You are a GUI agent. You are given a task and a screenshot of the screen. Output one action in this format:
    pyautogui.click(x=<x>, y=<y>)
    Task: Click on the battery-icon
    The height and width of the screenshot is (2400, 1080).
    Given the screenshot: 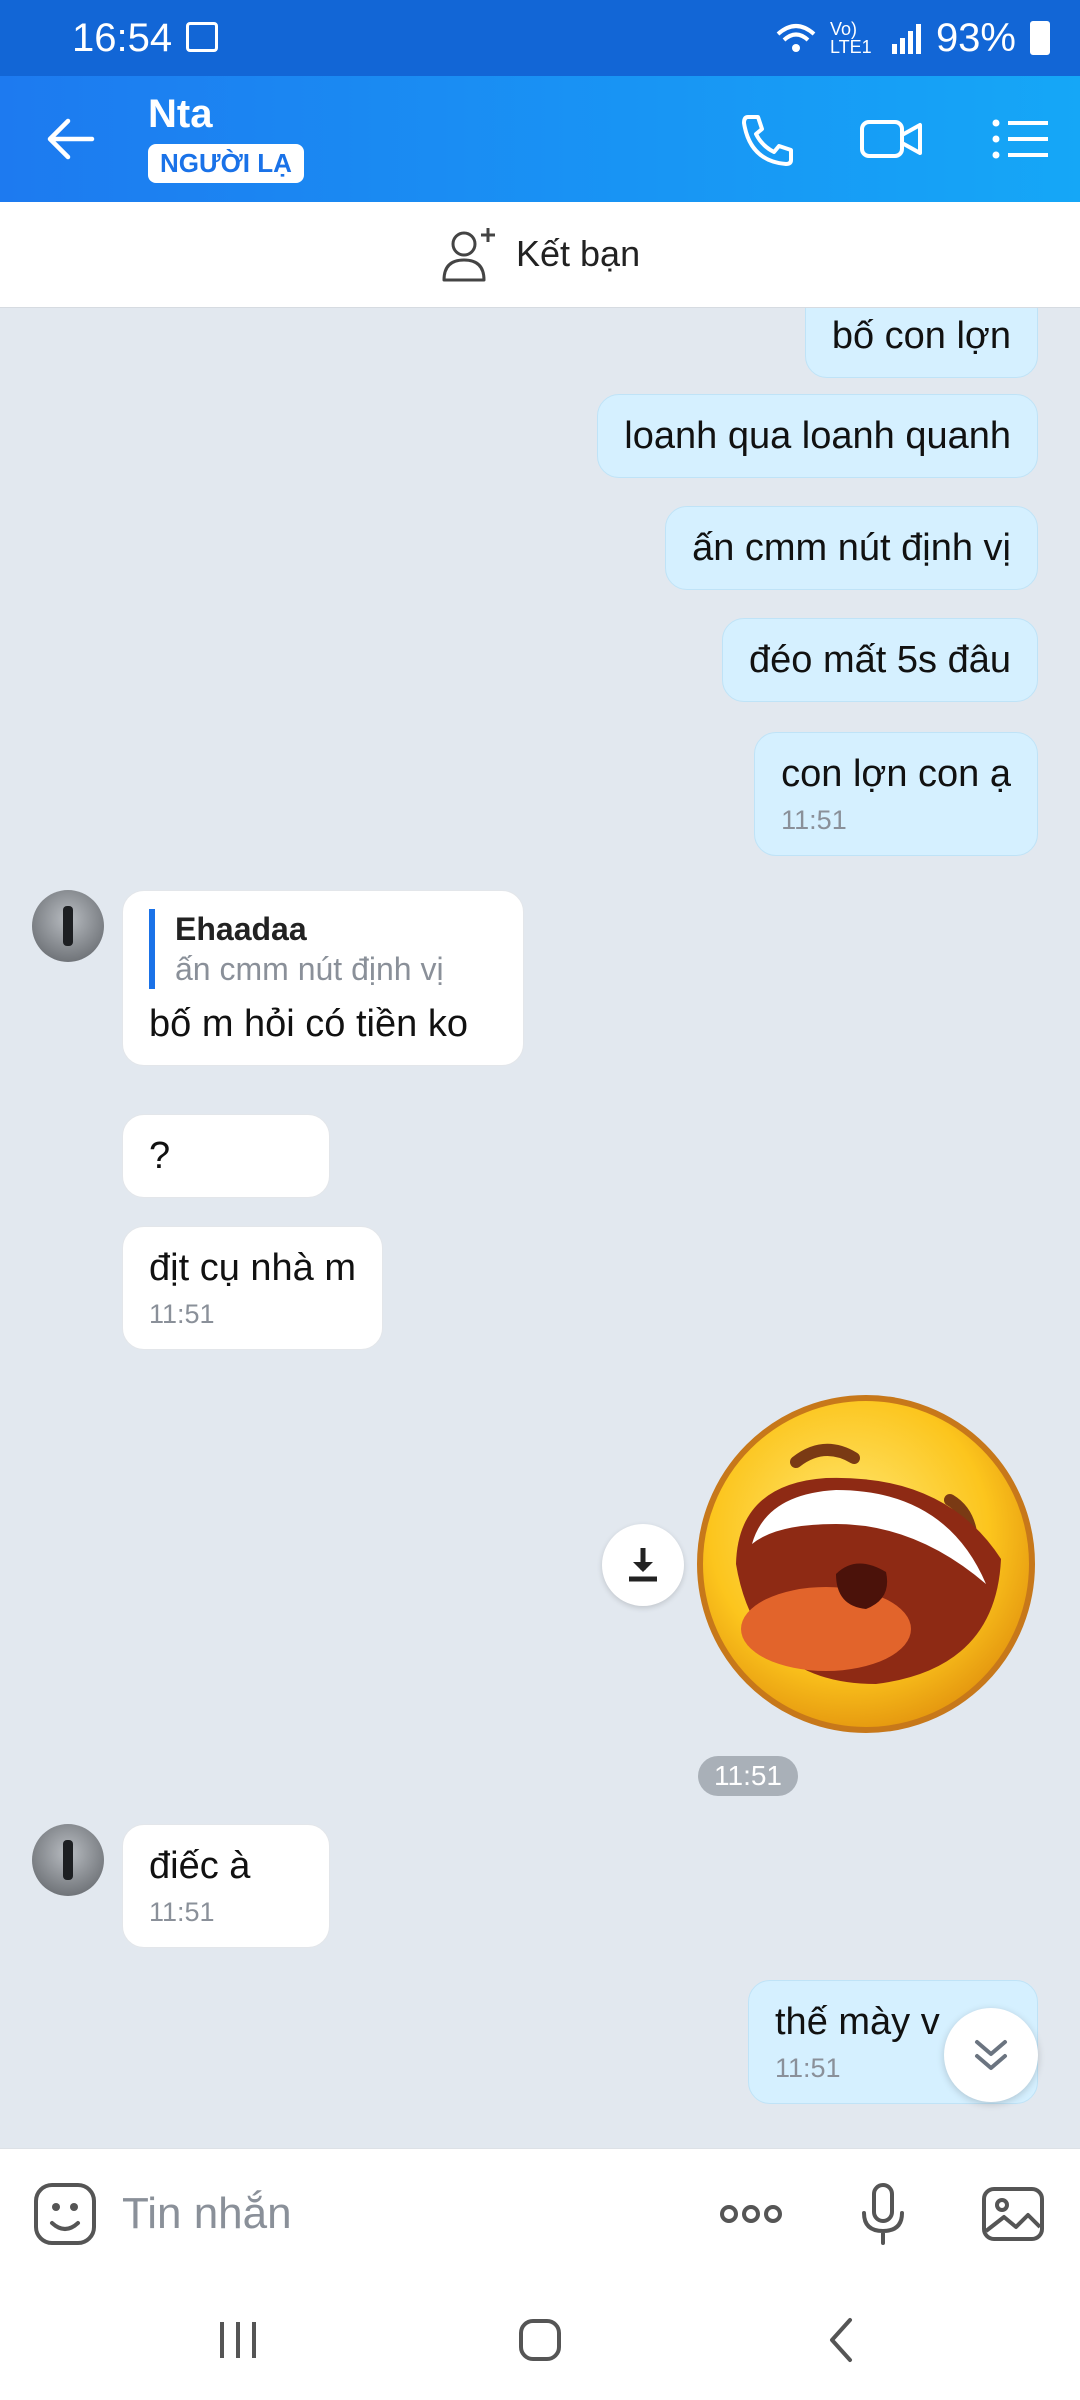 What is the action you would take?
    pyautogui.click(x=1040, y=38)
    